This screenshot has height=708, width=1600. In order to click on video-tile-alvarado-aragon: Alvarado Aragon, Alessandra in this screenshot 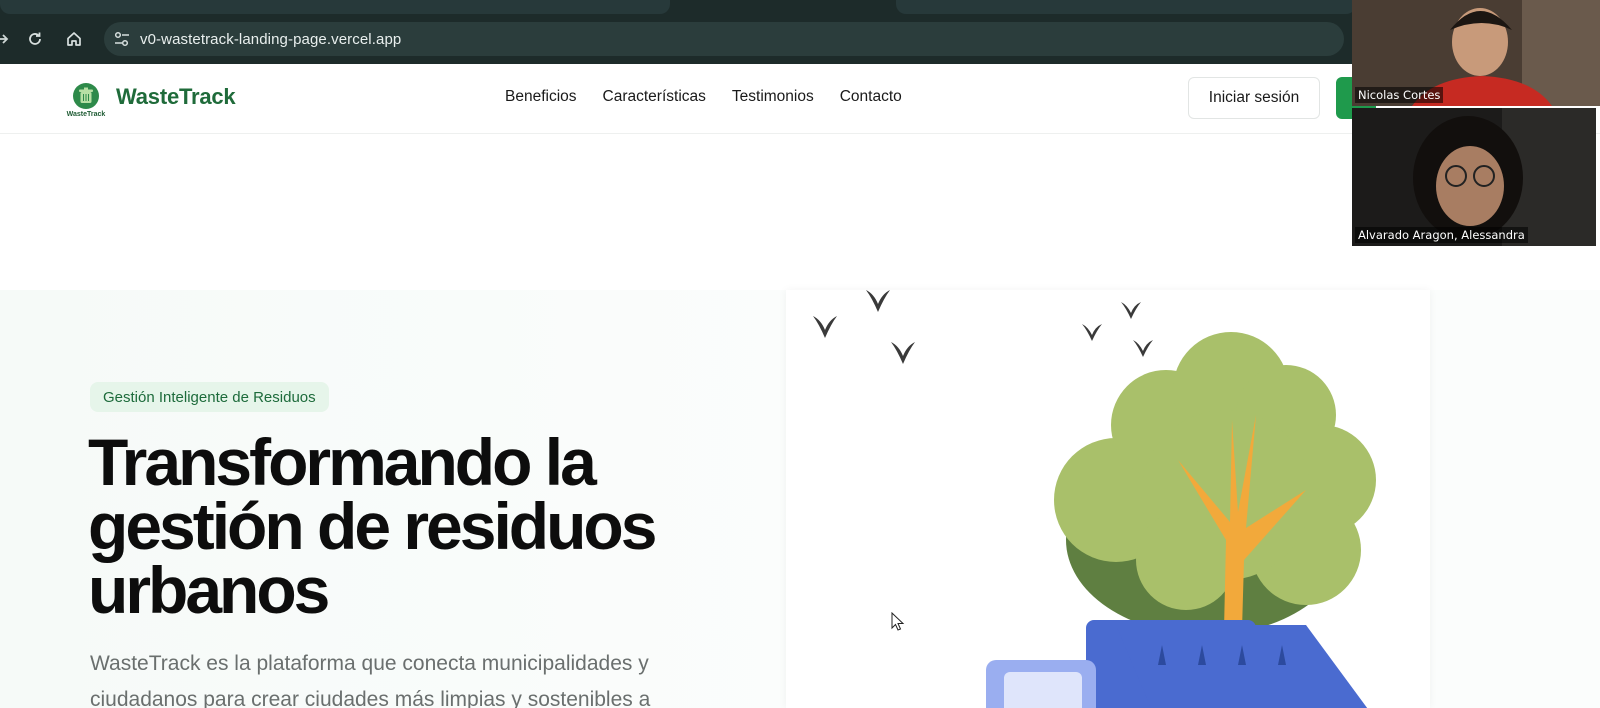, I will do `click(1474, 177)`.